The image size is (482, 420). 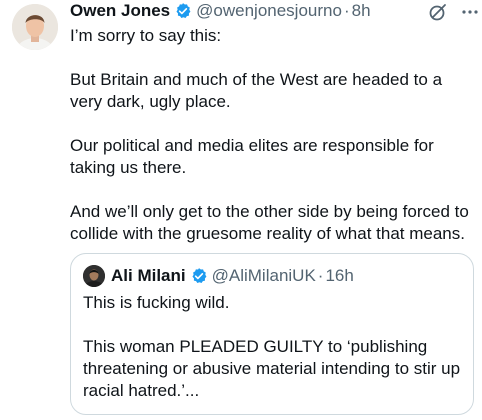 I want to click on author-handle: @owenjonesjourno, so click(x=269, y=11).